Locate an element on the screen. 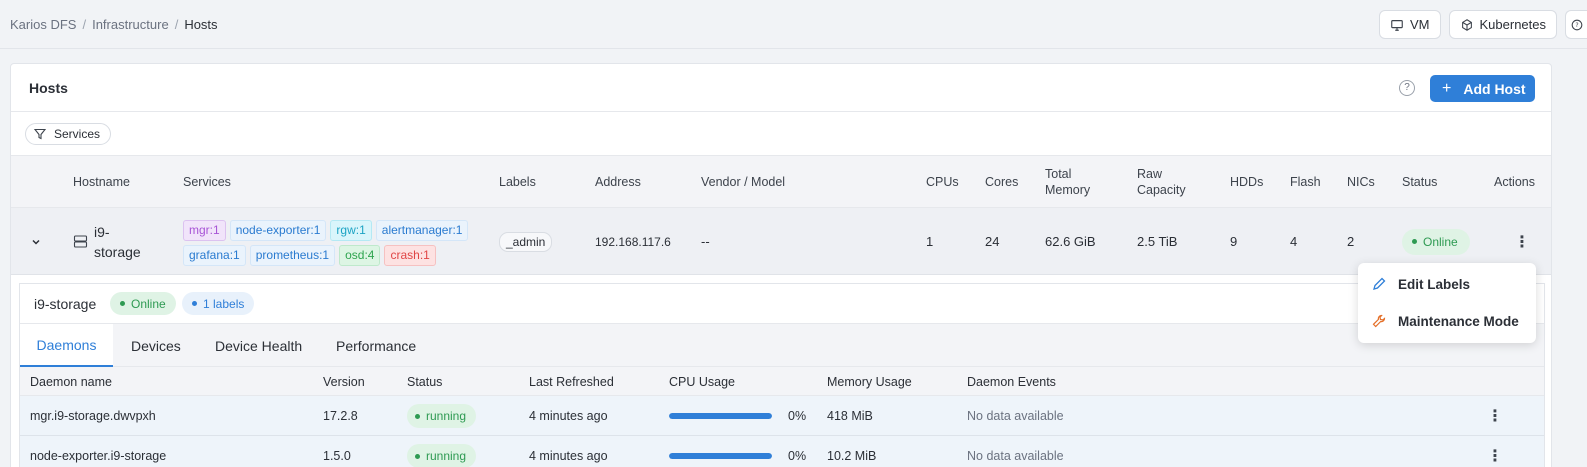  col-hostname: Hostname is located at coordinates (101, 182).